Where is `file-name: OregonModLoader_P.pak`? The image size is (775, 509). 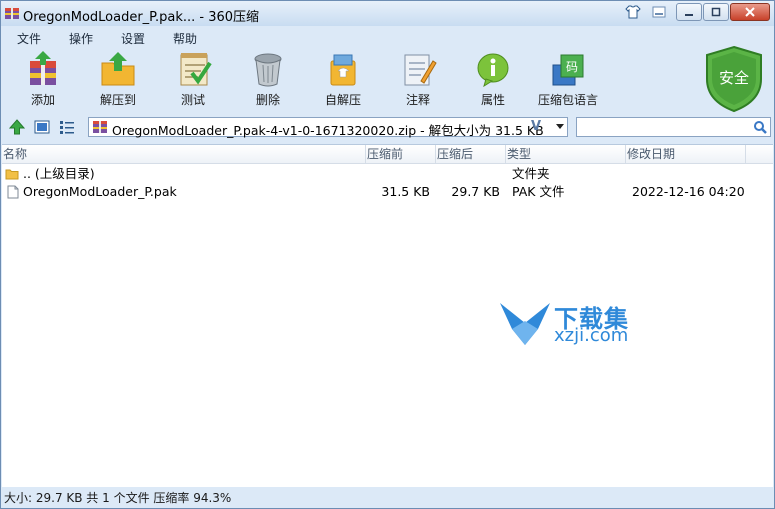 file-name: OregonModLoader_P.pak is located at coordinates (100, 191).